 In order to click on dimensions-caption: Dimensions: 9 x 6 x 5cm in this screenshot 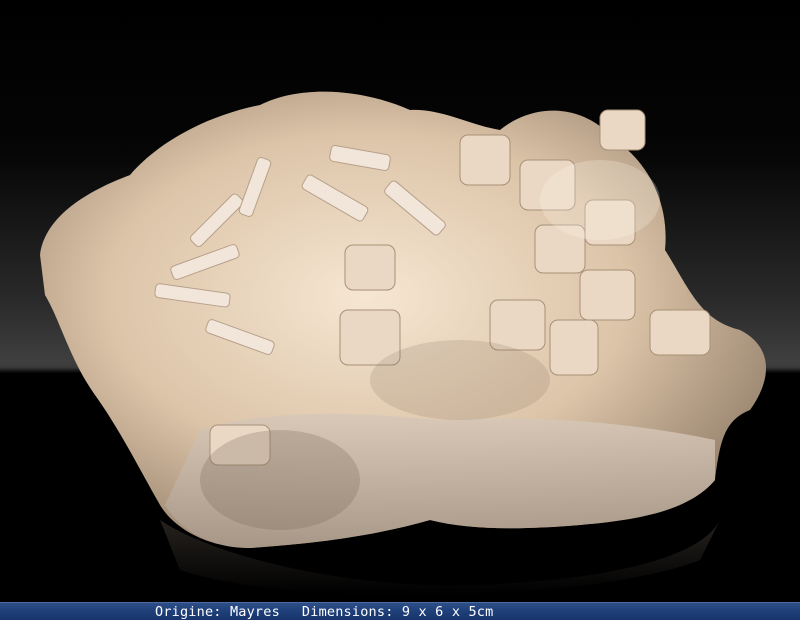, I will do `click(397, 611)`.